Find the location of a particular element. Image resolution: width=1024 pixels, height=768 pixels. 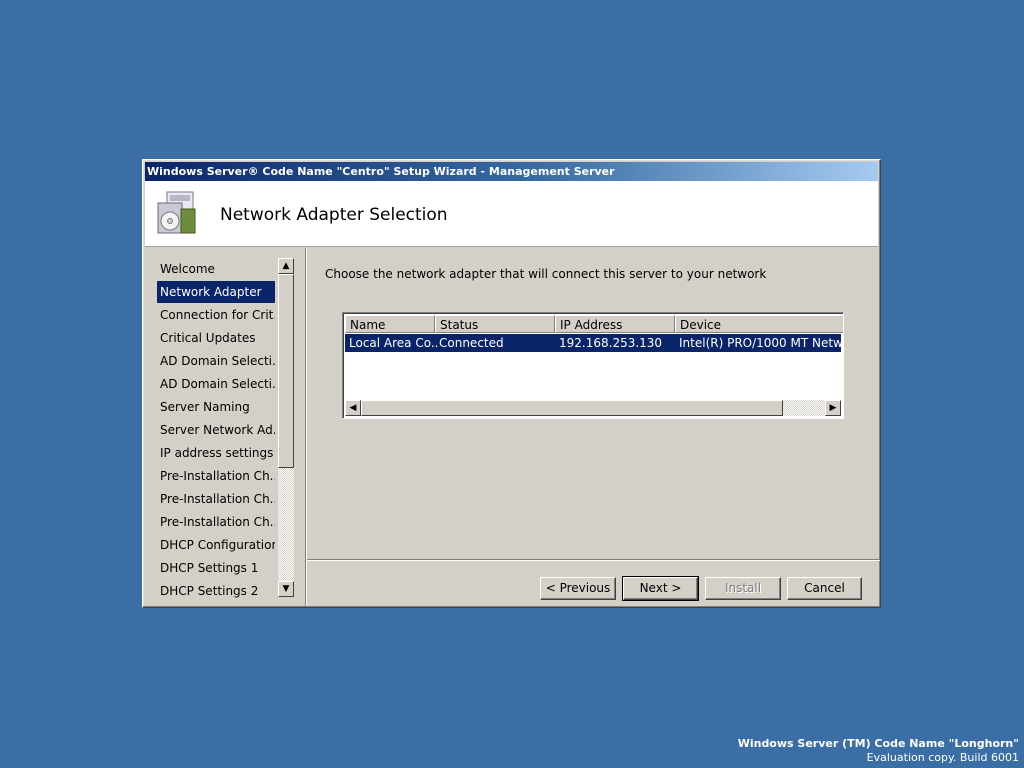

nav-item-dhcp-settings-2: DHCP Settings 2 is located at coordinates (216, 591).